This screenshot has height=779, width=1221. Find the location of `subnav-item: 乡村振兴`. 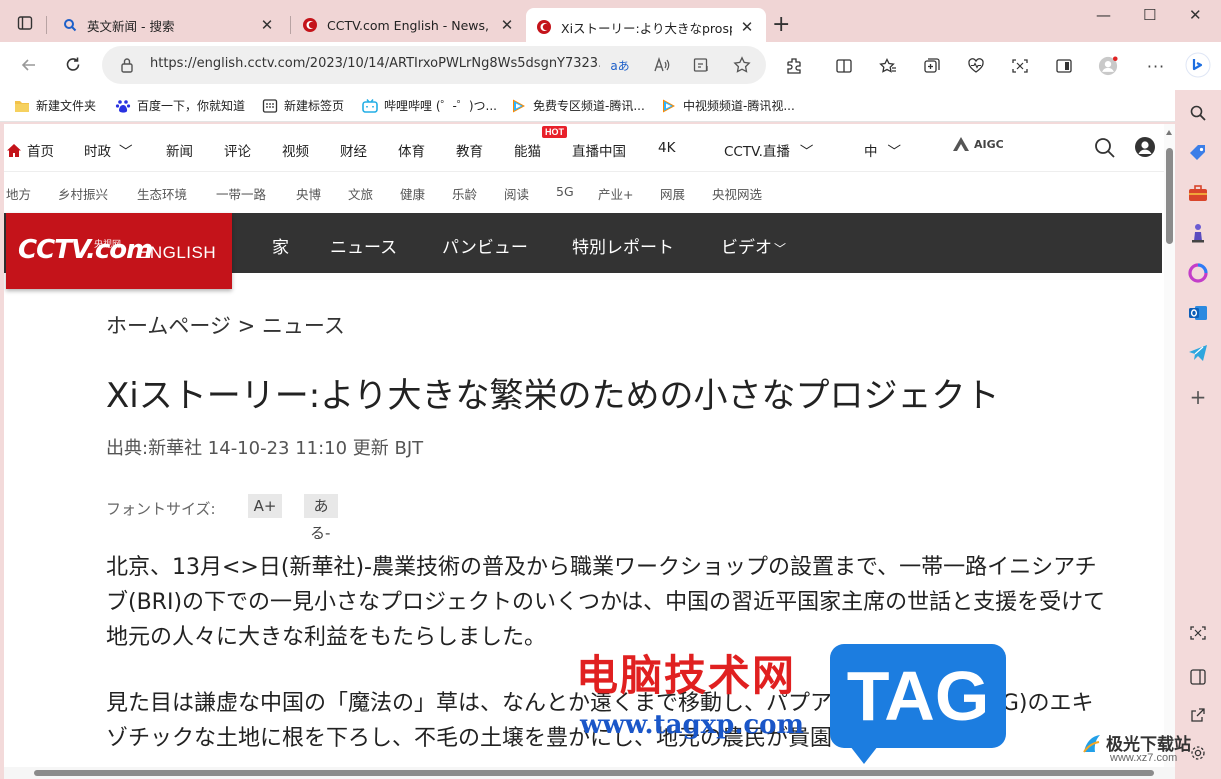

subnav-item: 乡村振兴 is located at coordinates (83, 193).